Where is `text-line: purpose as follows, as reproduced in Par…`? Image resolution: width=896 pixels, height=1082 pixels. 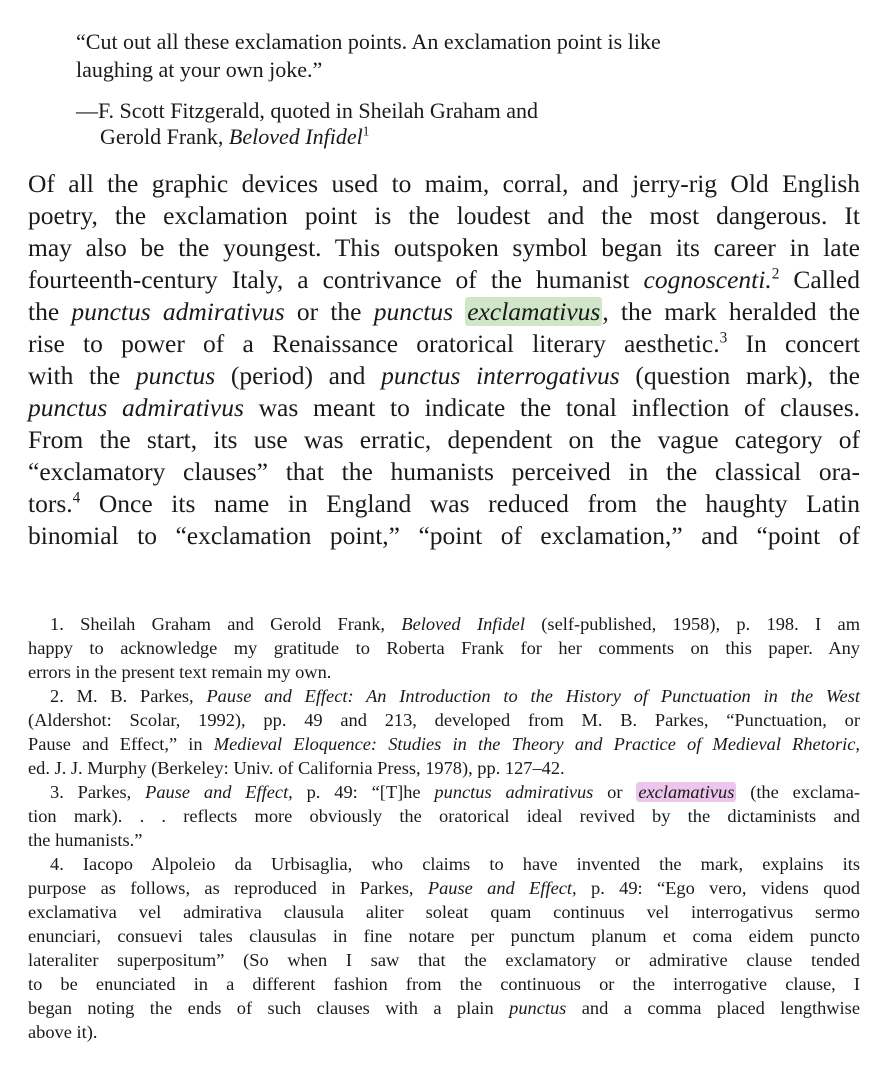
text-line: purpose as follows, as reproduced in Par… is located at coordinates (444, 888).